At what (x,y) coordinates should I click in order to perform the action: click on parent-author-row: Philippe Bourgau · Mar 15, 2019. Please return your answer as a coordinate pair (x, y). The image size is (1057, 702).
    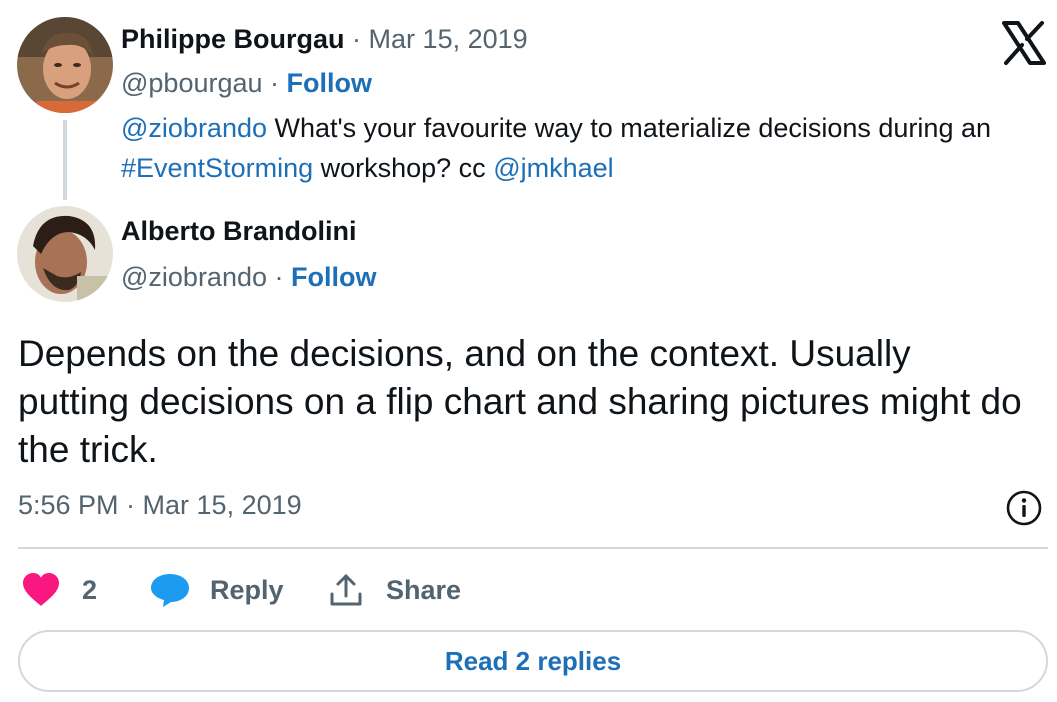
    Looking at the image, I should click on (324, 39).